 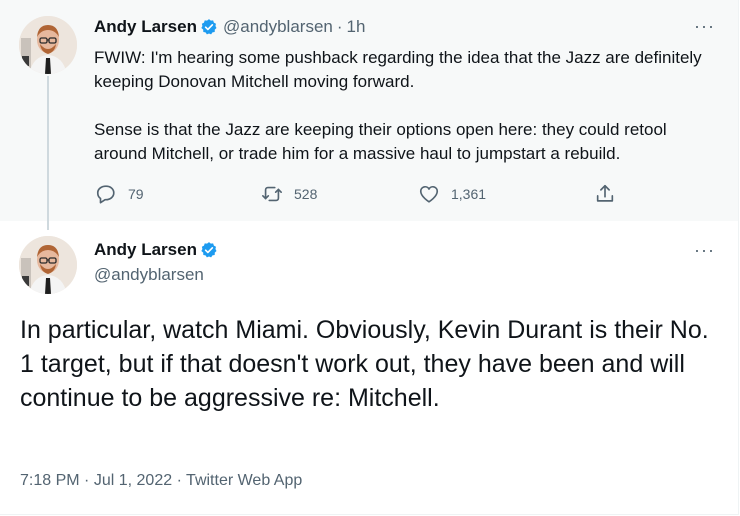 What do you see at coordinates (429, 194) in the screenshot?
I see `like-icon` at bounding box center [429, 194].